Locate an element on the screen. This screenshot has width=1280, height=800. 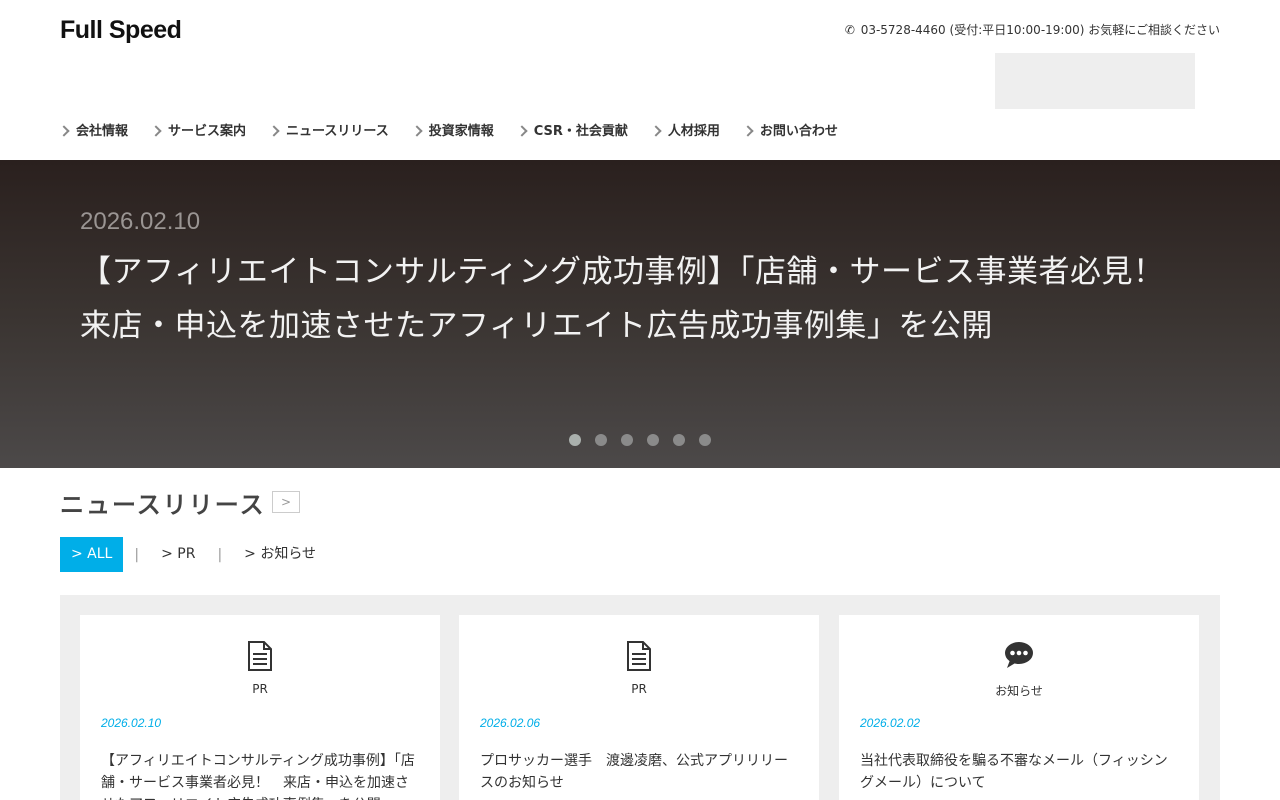
site-logo: Full Speed is located at coordinates (121, 30).